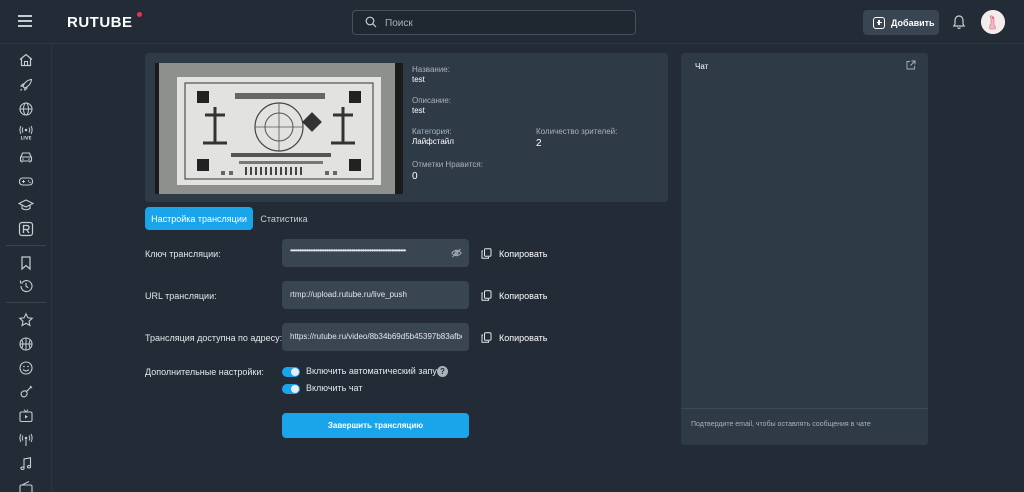  What do you see at coordinates (432, 100) in the screenshot?
I see `stream-description-label: Описание:` at bounding box center [432, 100].